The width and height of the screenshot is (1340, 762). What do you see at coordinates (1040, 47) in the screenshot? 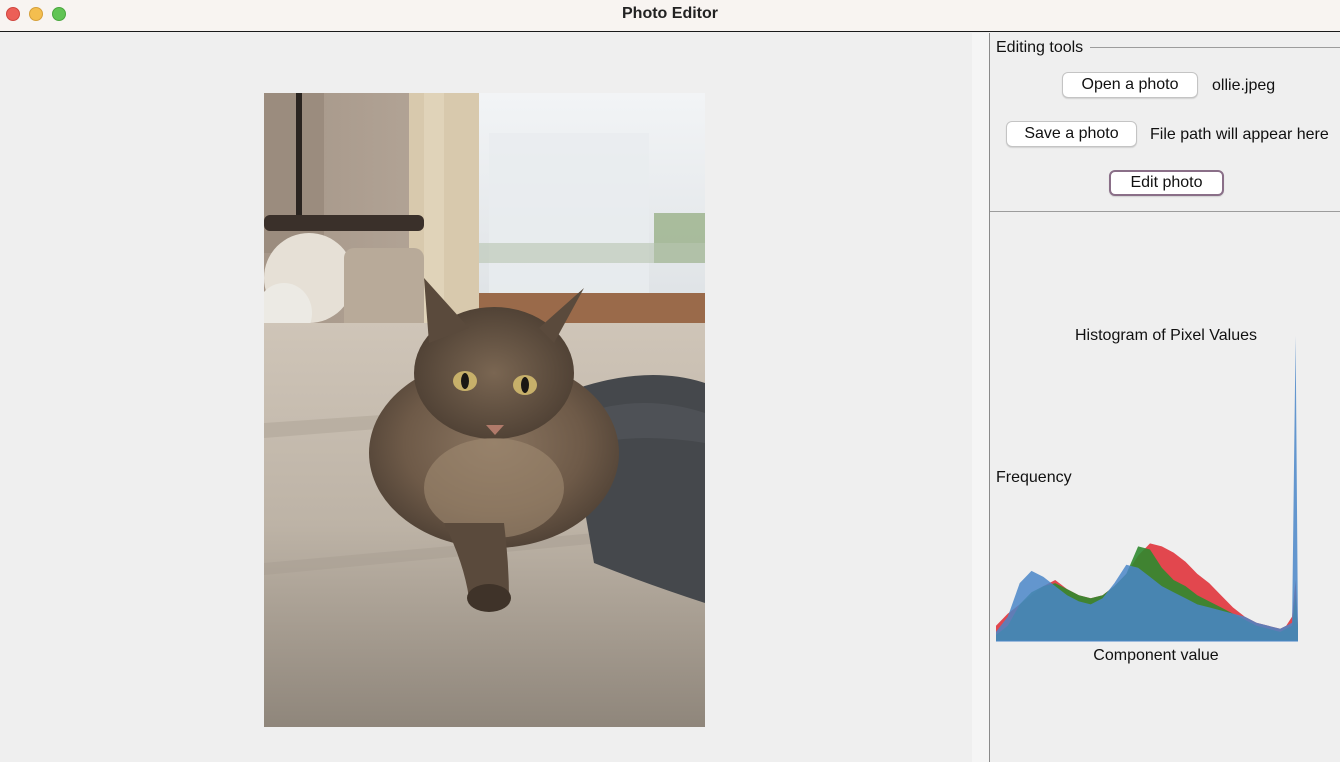
I see `editing-tools-group-title: Editing tools` at bounding box center [1040, 47].